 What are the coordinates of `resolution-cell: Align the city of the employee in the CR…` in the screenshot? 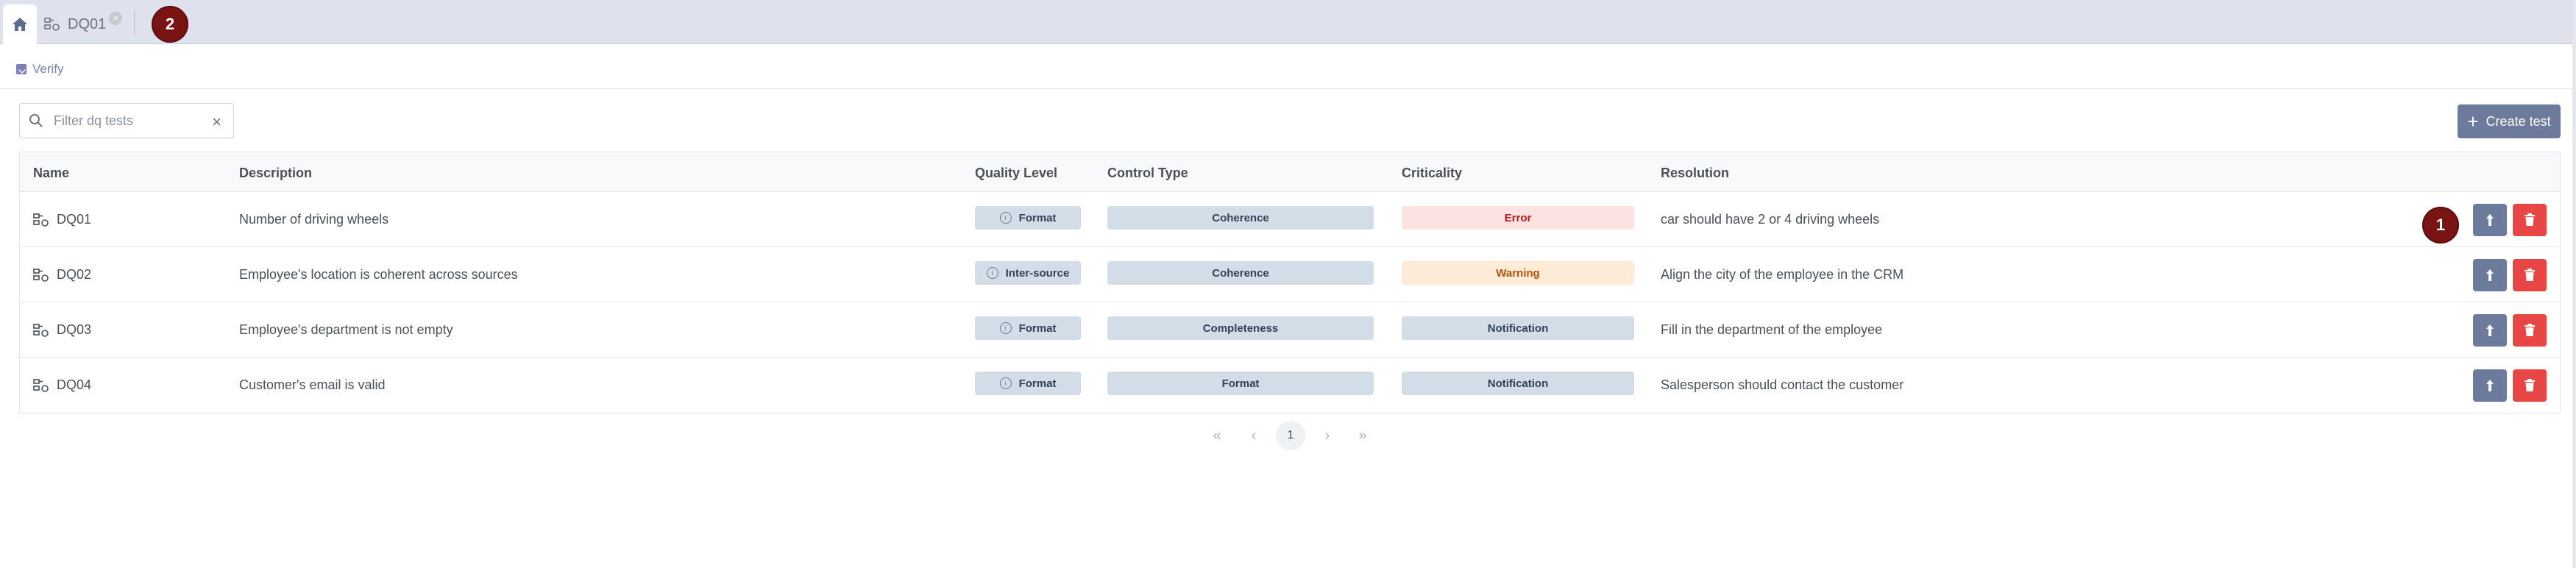 It's located at (1782, 274).